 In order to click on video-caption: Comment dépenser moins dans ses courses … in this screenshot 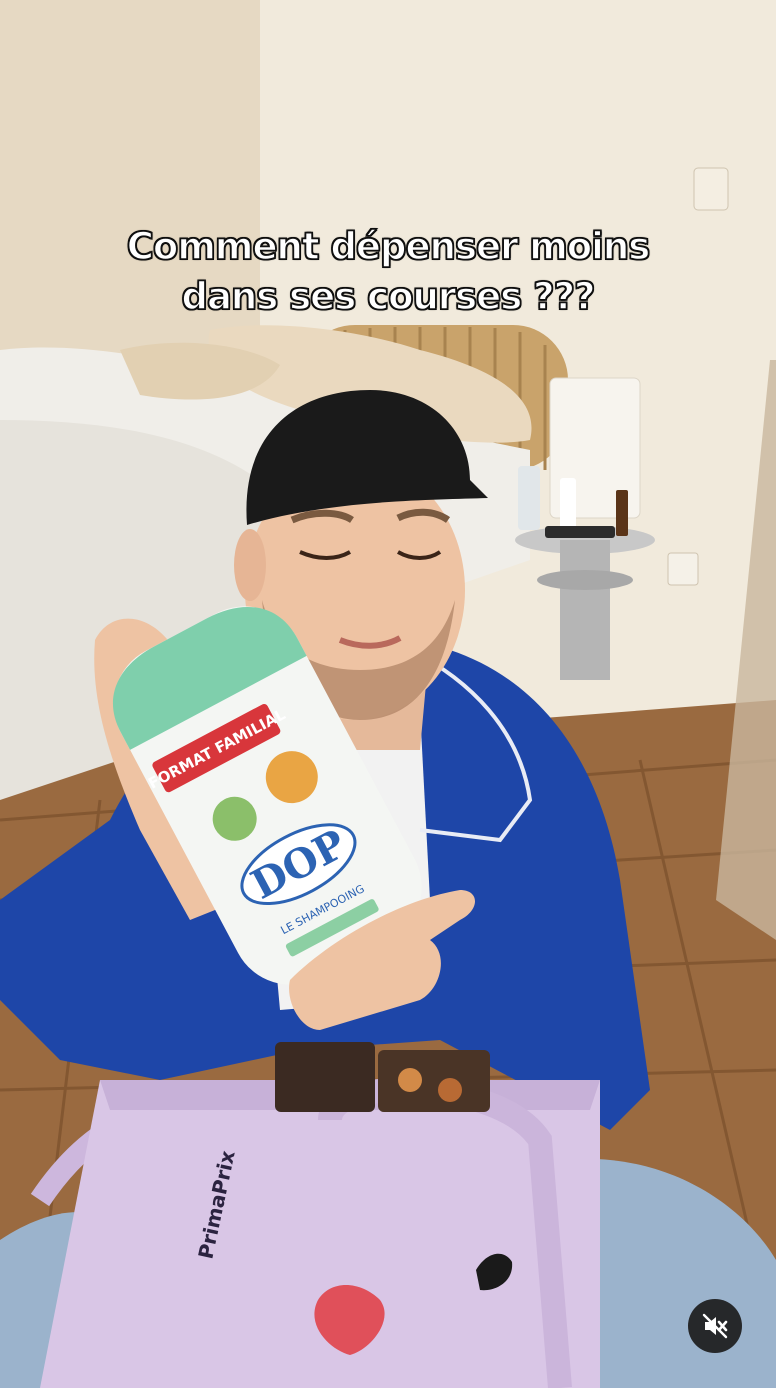, I will do `click(388, 272)`.